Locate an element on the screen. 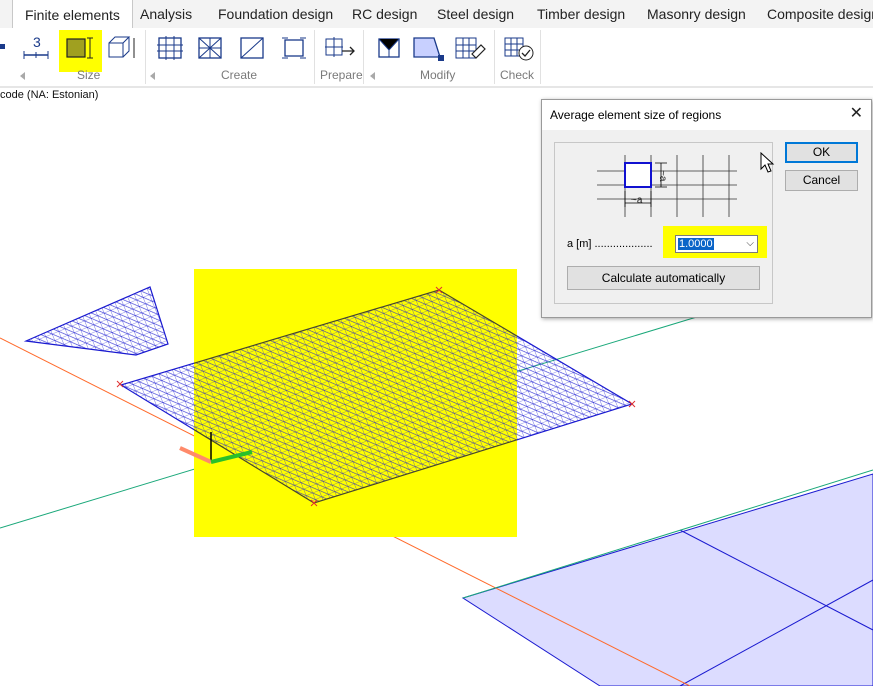 This screenshot has width=873, height=686. tab-finite-elements: Finite elements is located at coordinates (72, 14).